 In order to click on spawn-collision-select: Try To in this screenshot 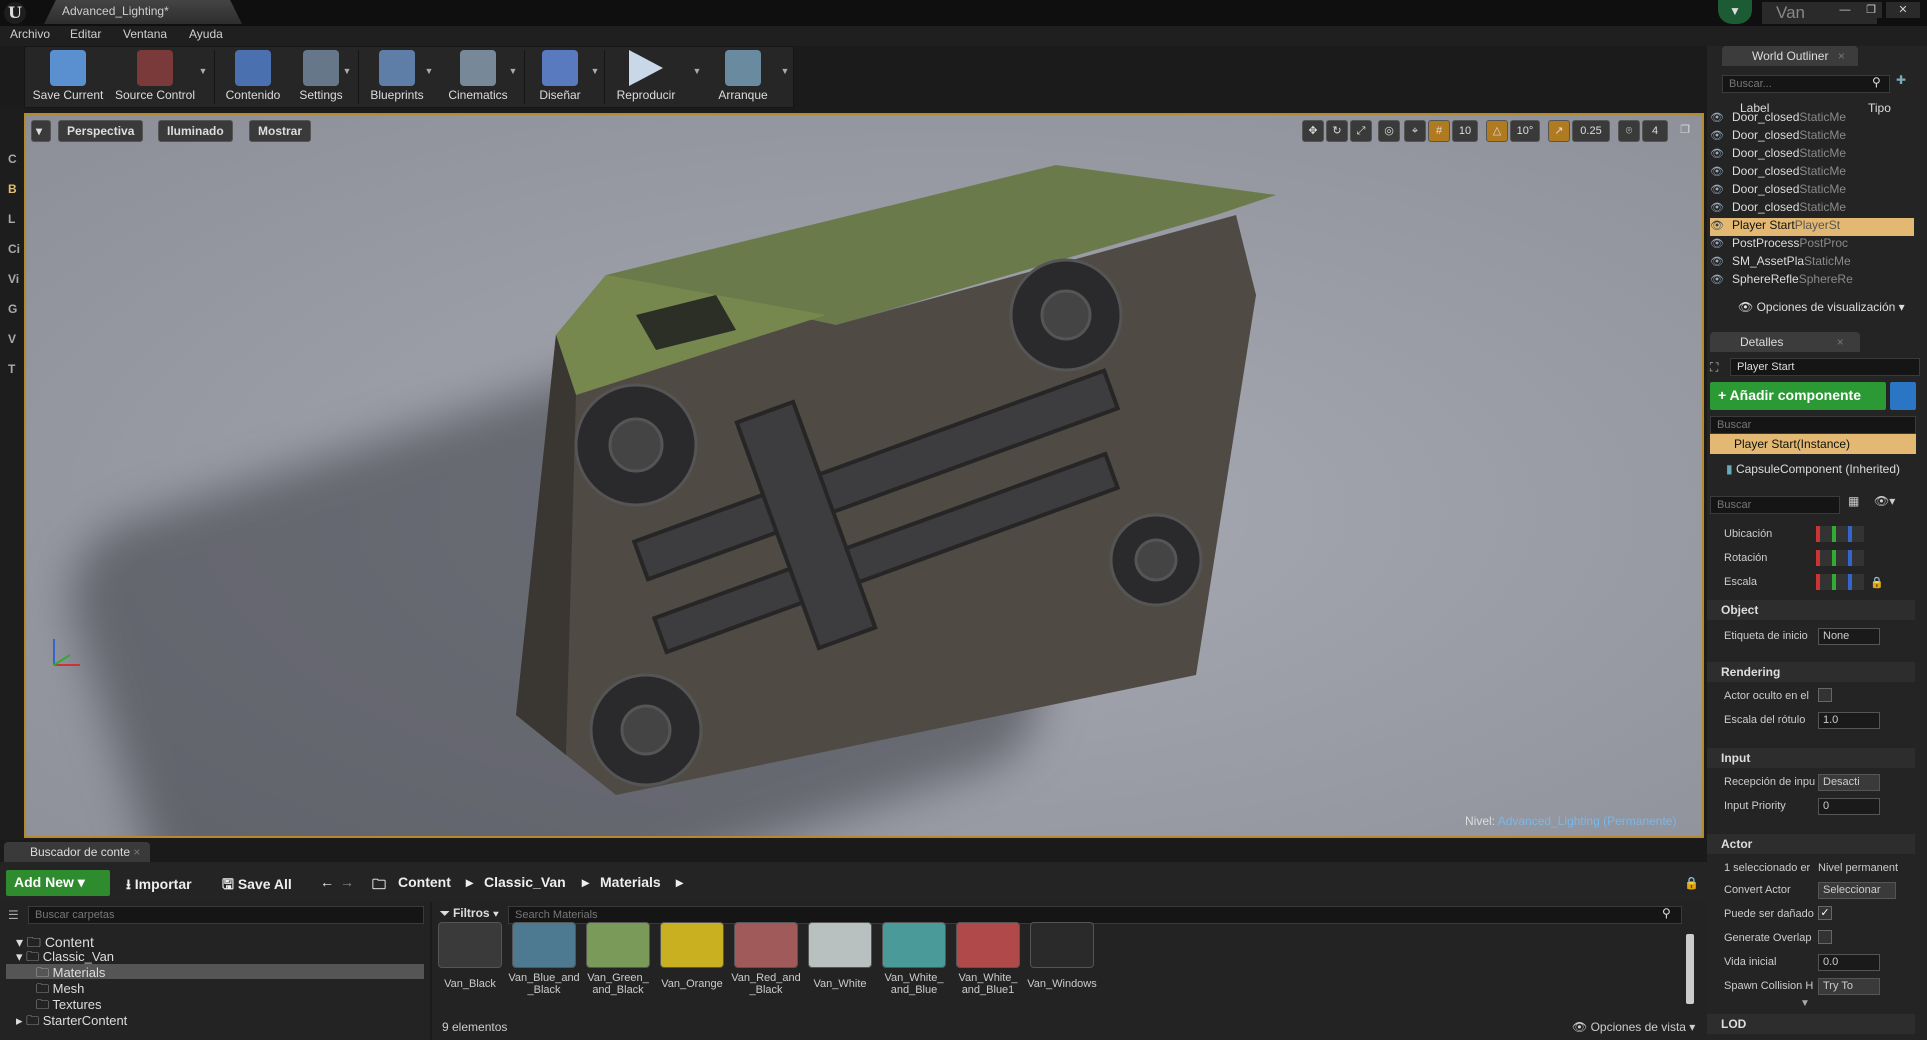, I will do `click(1849, 986)`.